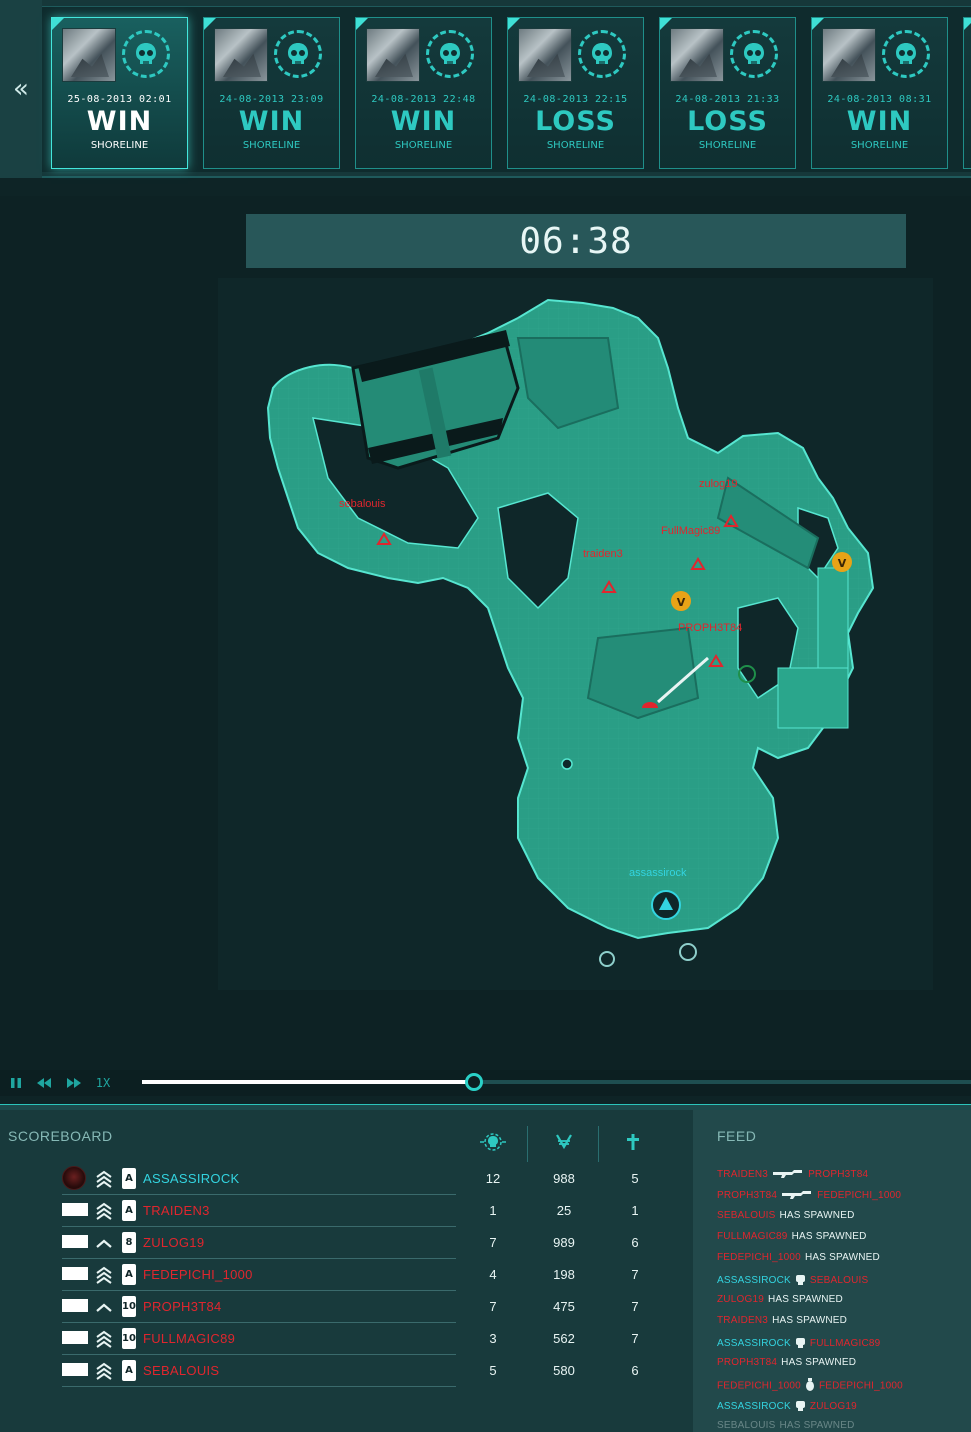  I want to click on scoreboard-row: A TRAIDEN3 1 25 1, so click(350, 1211).